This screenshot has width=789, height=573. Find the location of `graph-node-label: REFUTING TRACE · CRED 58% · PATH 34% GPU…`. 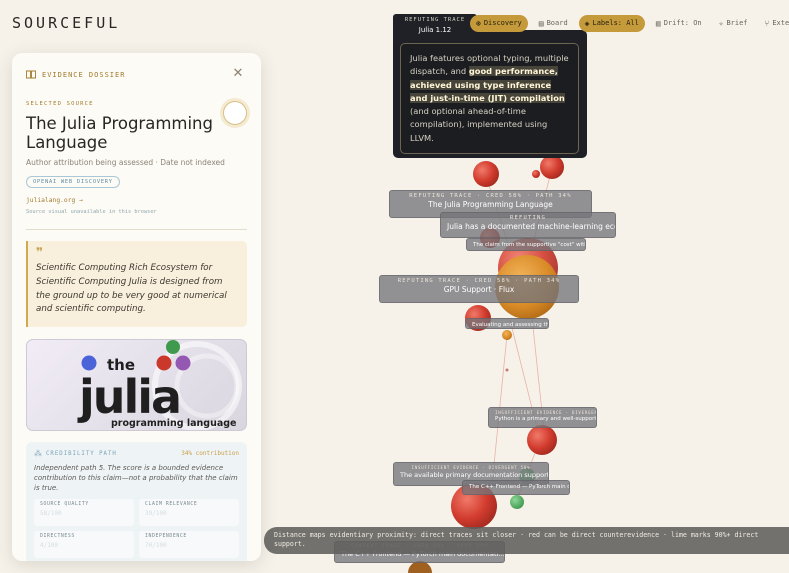

graph-node-label: REFUTING TRACE · CRED 58% · PATH 34% GPU… is located at coordinates (479, 289).